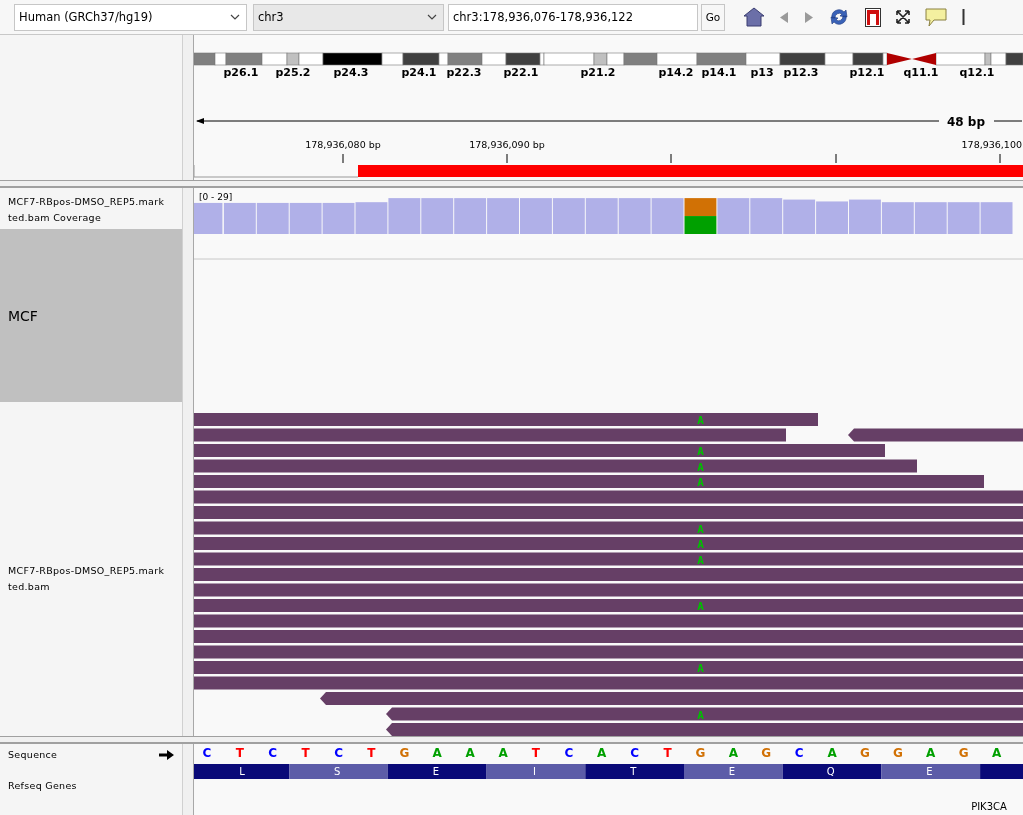 The height and width of the screenshot is (815, 1023). Describe the element at coordinates (754, 17) in the screenshot. I see `home-icon` at that location.